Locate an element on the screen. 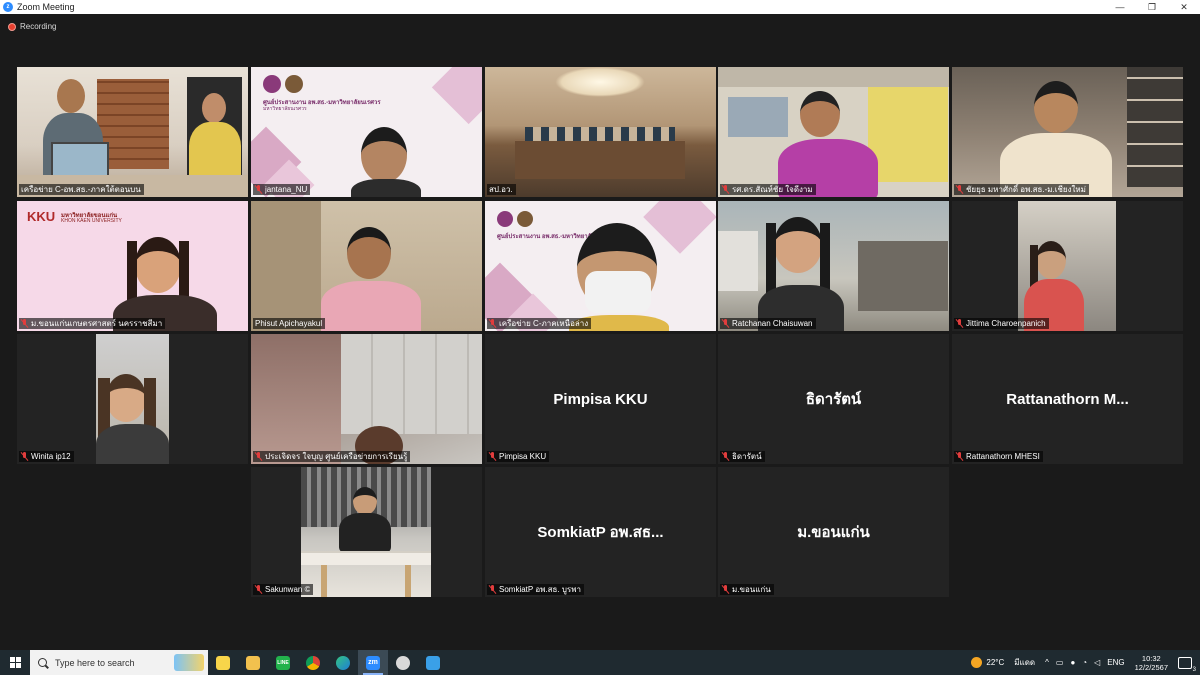 This screenshot has width=1200, height=675. maximize-button: ❐ is located at coordinates (1152, 7).